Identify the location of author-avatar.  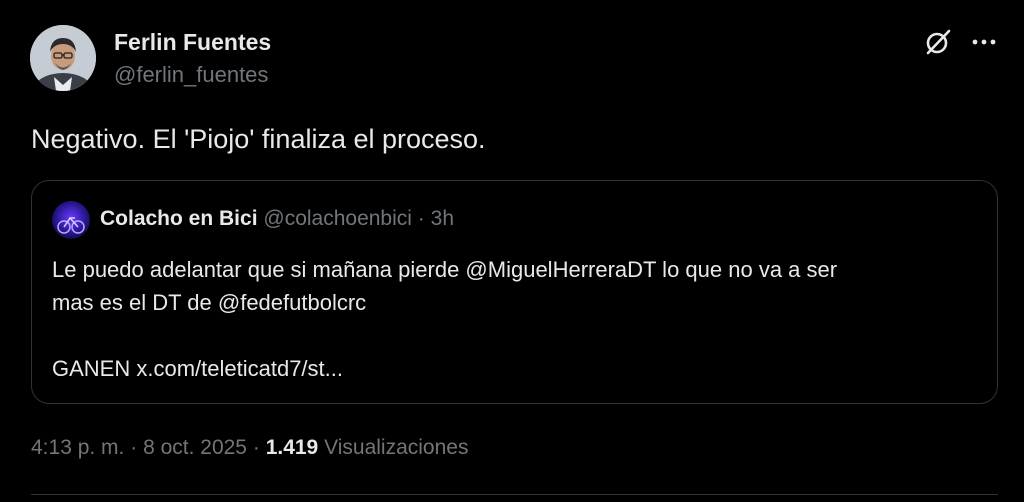
(63, 58).